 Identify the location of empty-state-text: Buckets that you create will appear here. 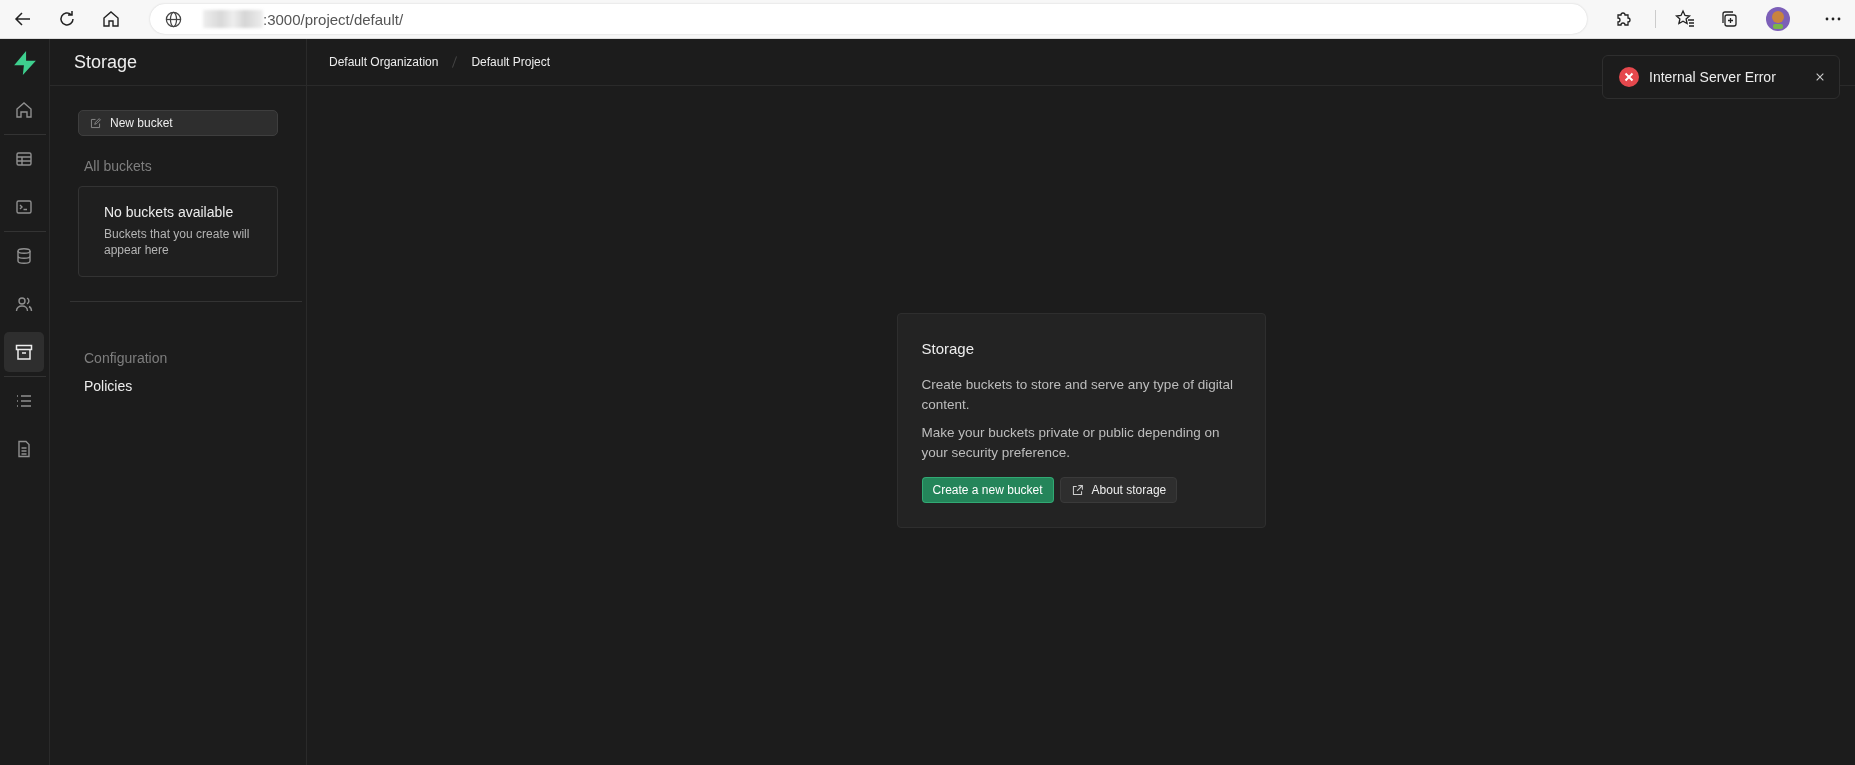
(177, 242).